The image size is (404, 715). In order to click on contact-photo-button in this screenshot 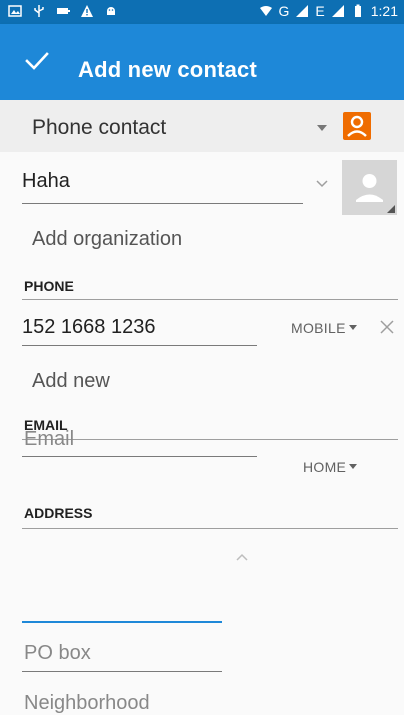, I will do `click(369, 187)`.